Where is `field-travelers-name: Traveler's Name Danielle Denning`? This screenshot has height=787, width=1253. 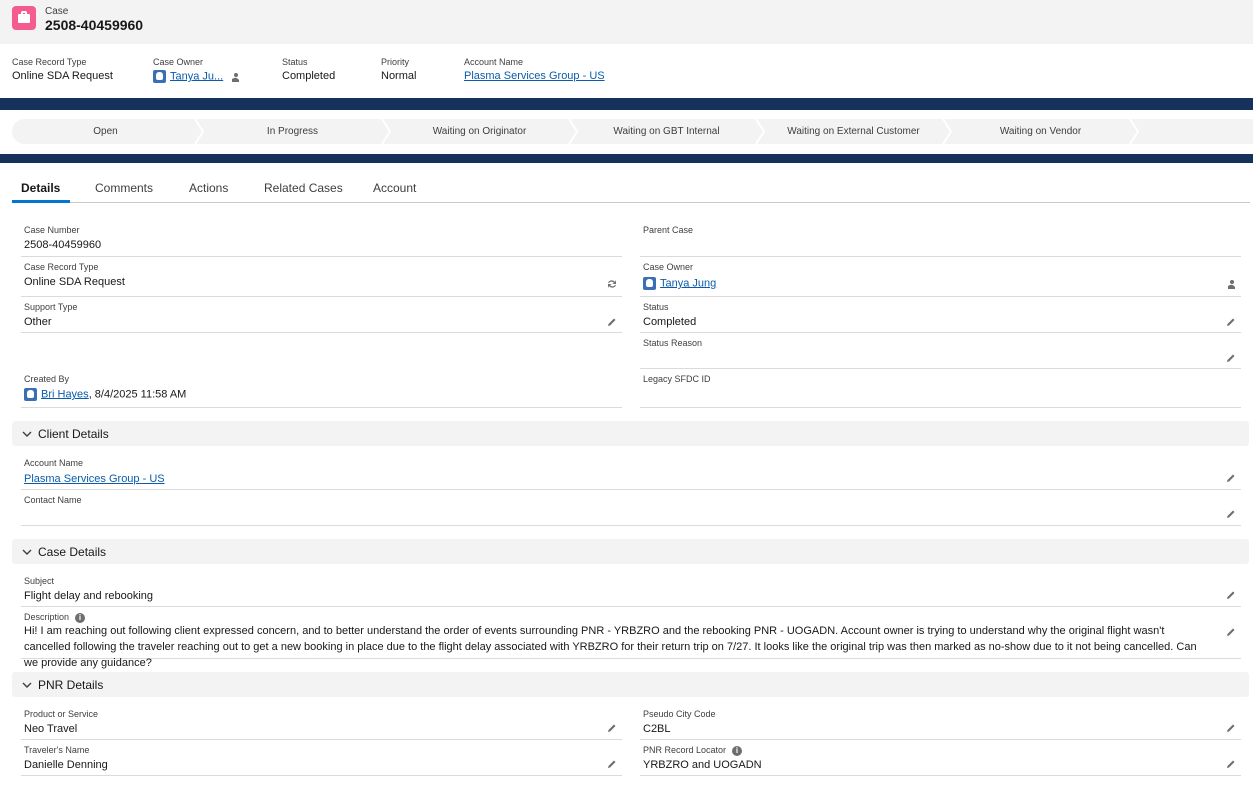 field-travelers-name: Traveler's Name Danielle Denning is located at coordinates (321, 758).